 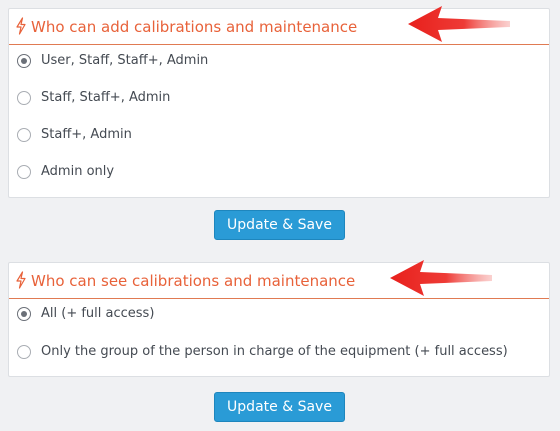 What do you see at coordinates (279, 407) in the screenshot?
I see `see-update-save-button: Update & Save` at bounding box center [279, 407].